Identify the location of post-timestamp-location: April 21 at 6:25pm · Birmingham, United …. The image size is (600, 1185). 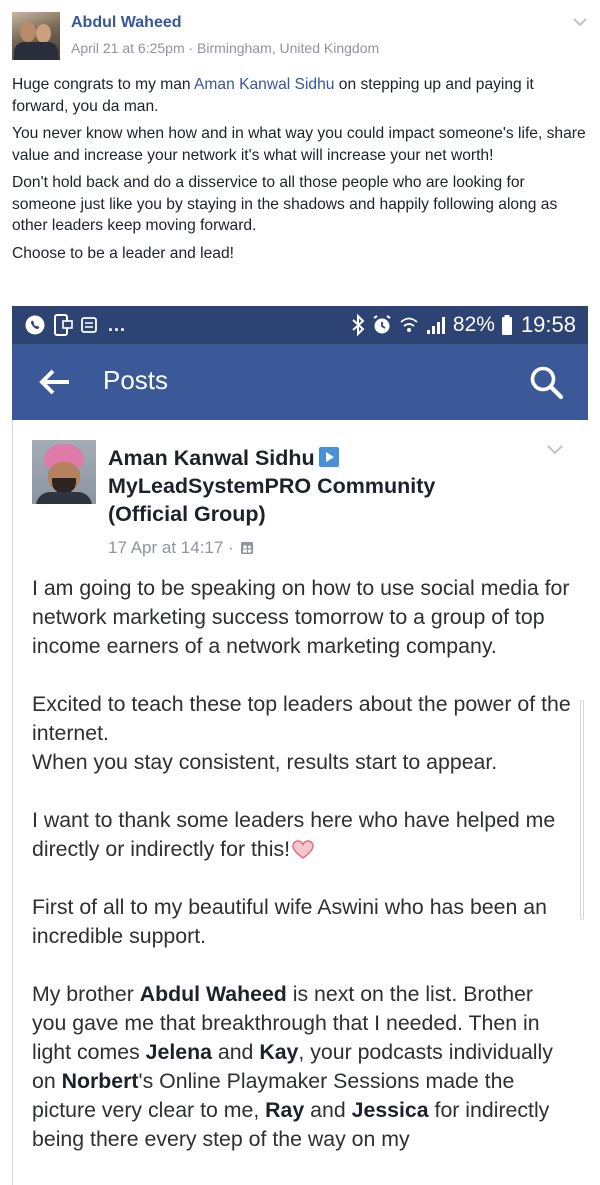
(225, 48).